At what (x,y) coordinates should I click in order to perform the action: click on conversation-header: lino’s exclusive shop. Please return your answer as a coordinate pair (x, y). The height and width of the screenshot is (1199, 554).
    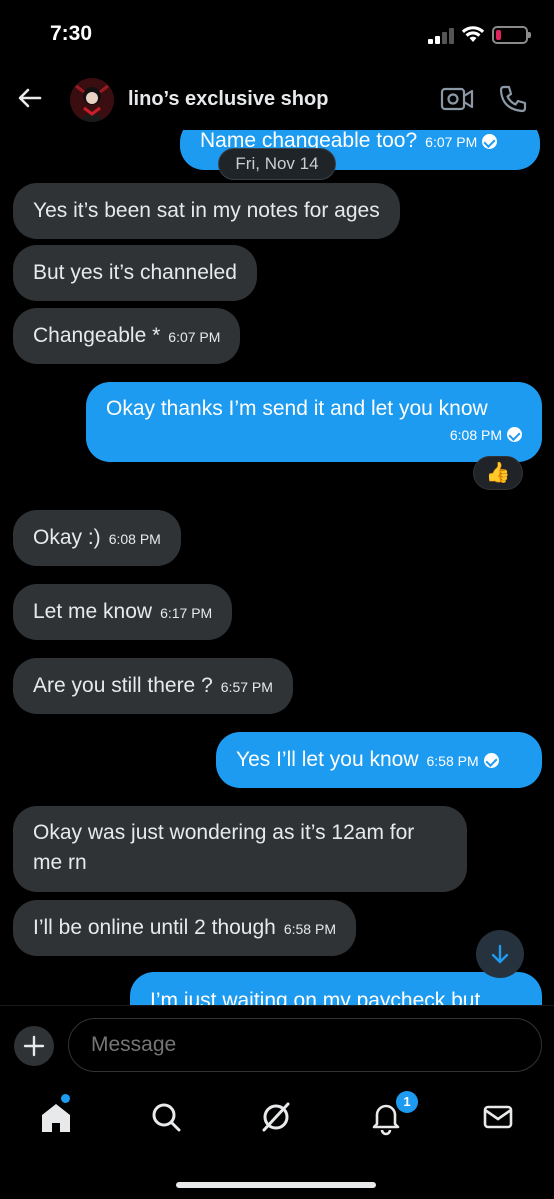
    Looking at the image, I should click on (277, 100).